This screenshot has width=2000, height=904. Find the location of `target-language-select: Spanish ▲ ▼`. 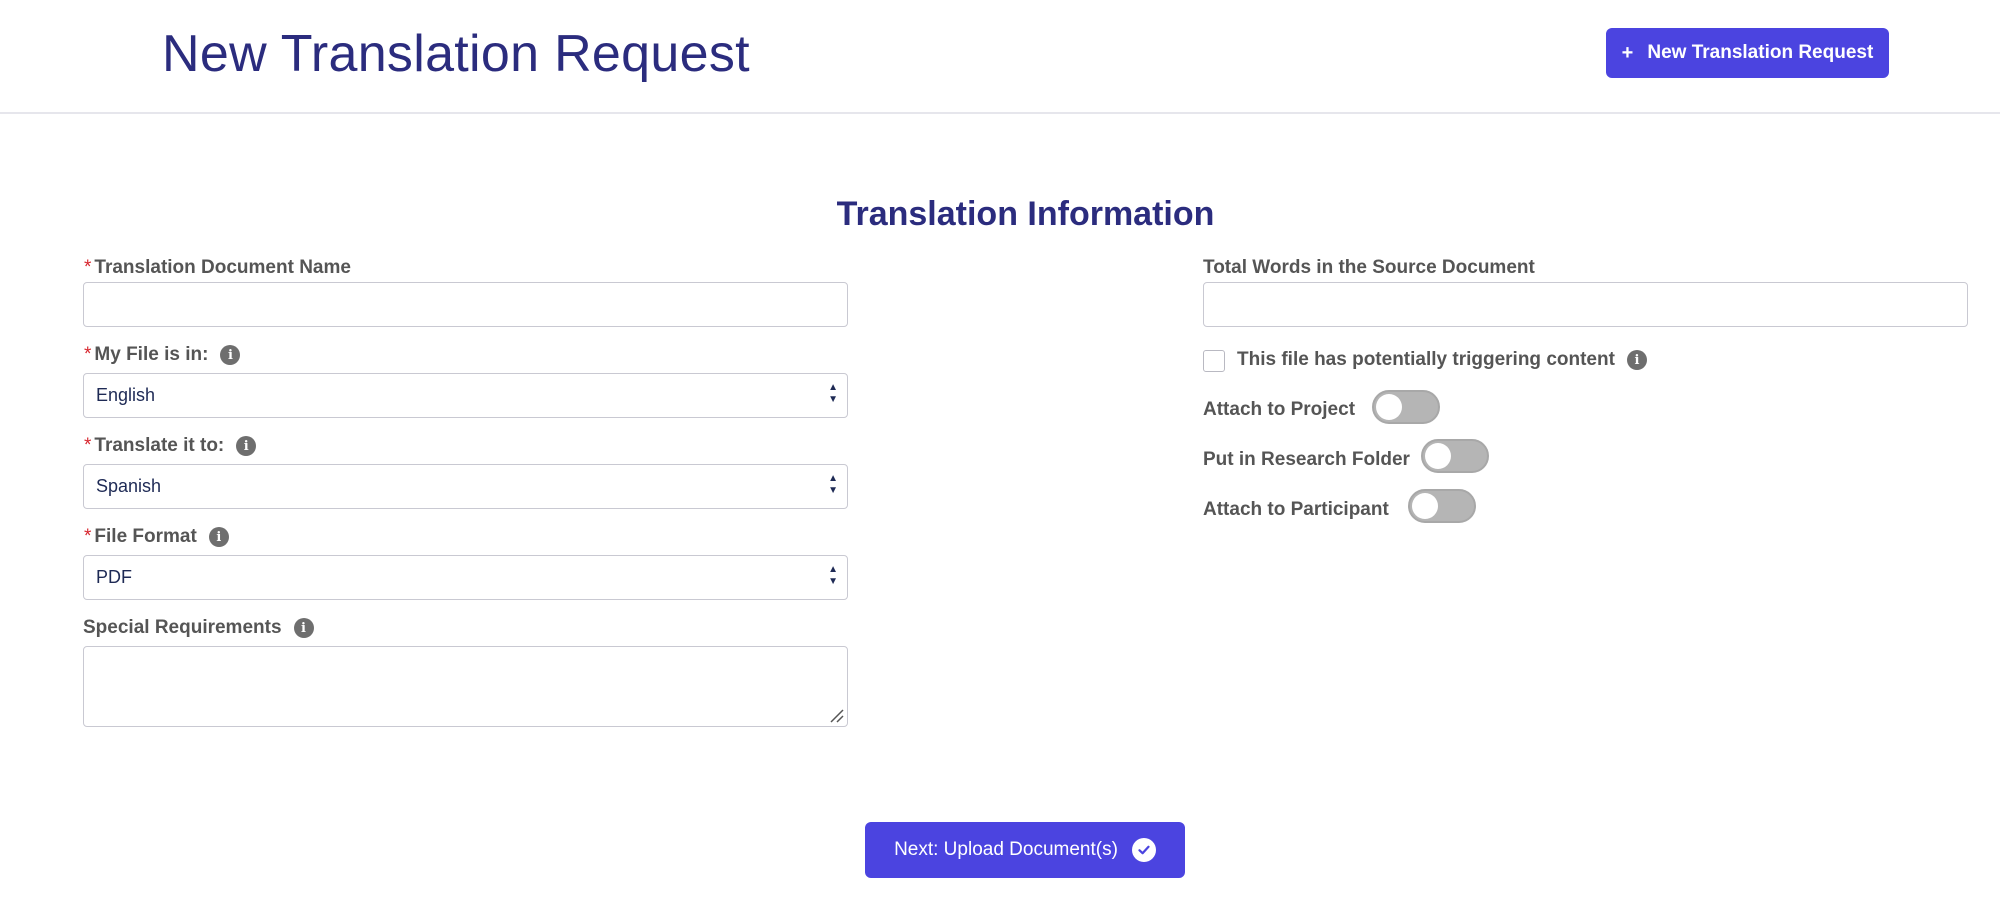

target-language-select: Spanish ▲ ▼ is located at coordinates (465, 486).